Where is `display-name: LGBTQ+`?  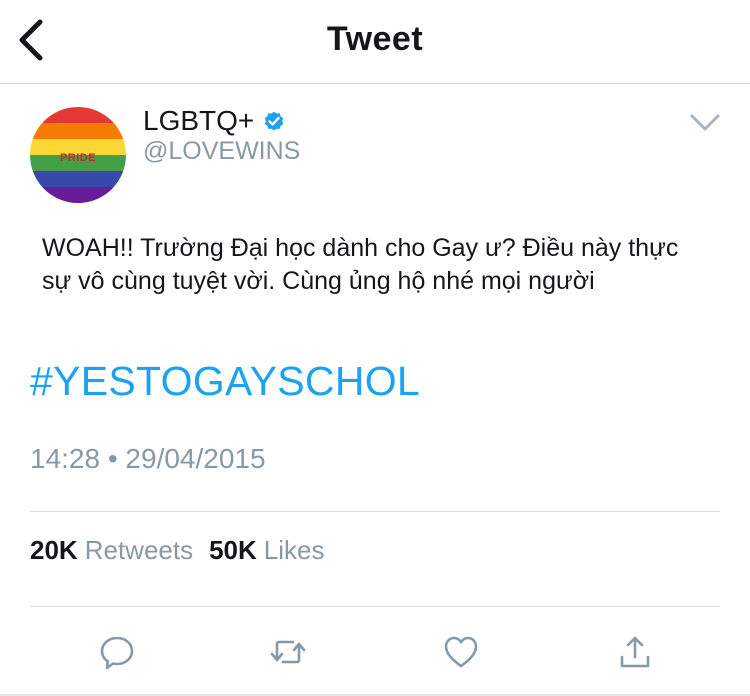 display-name: LGBTQ+ is located at coordinates (198, 121).